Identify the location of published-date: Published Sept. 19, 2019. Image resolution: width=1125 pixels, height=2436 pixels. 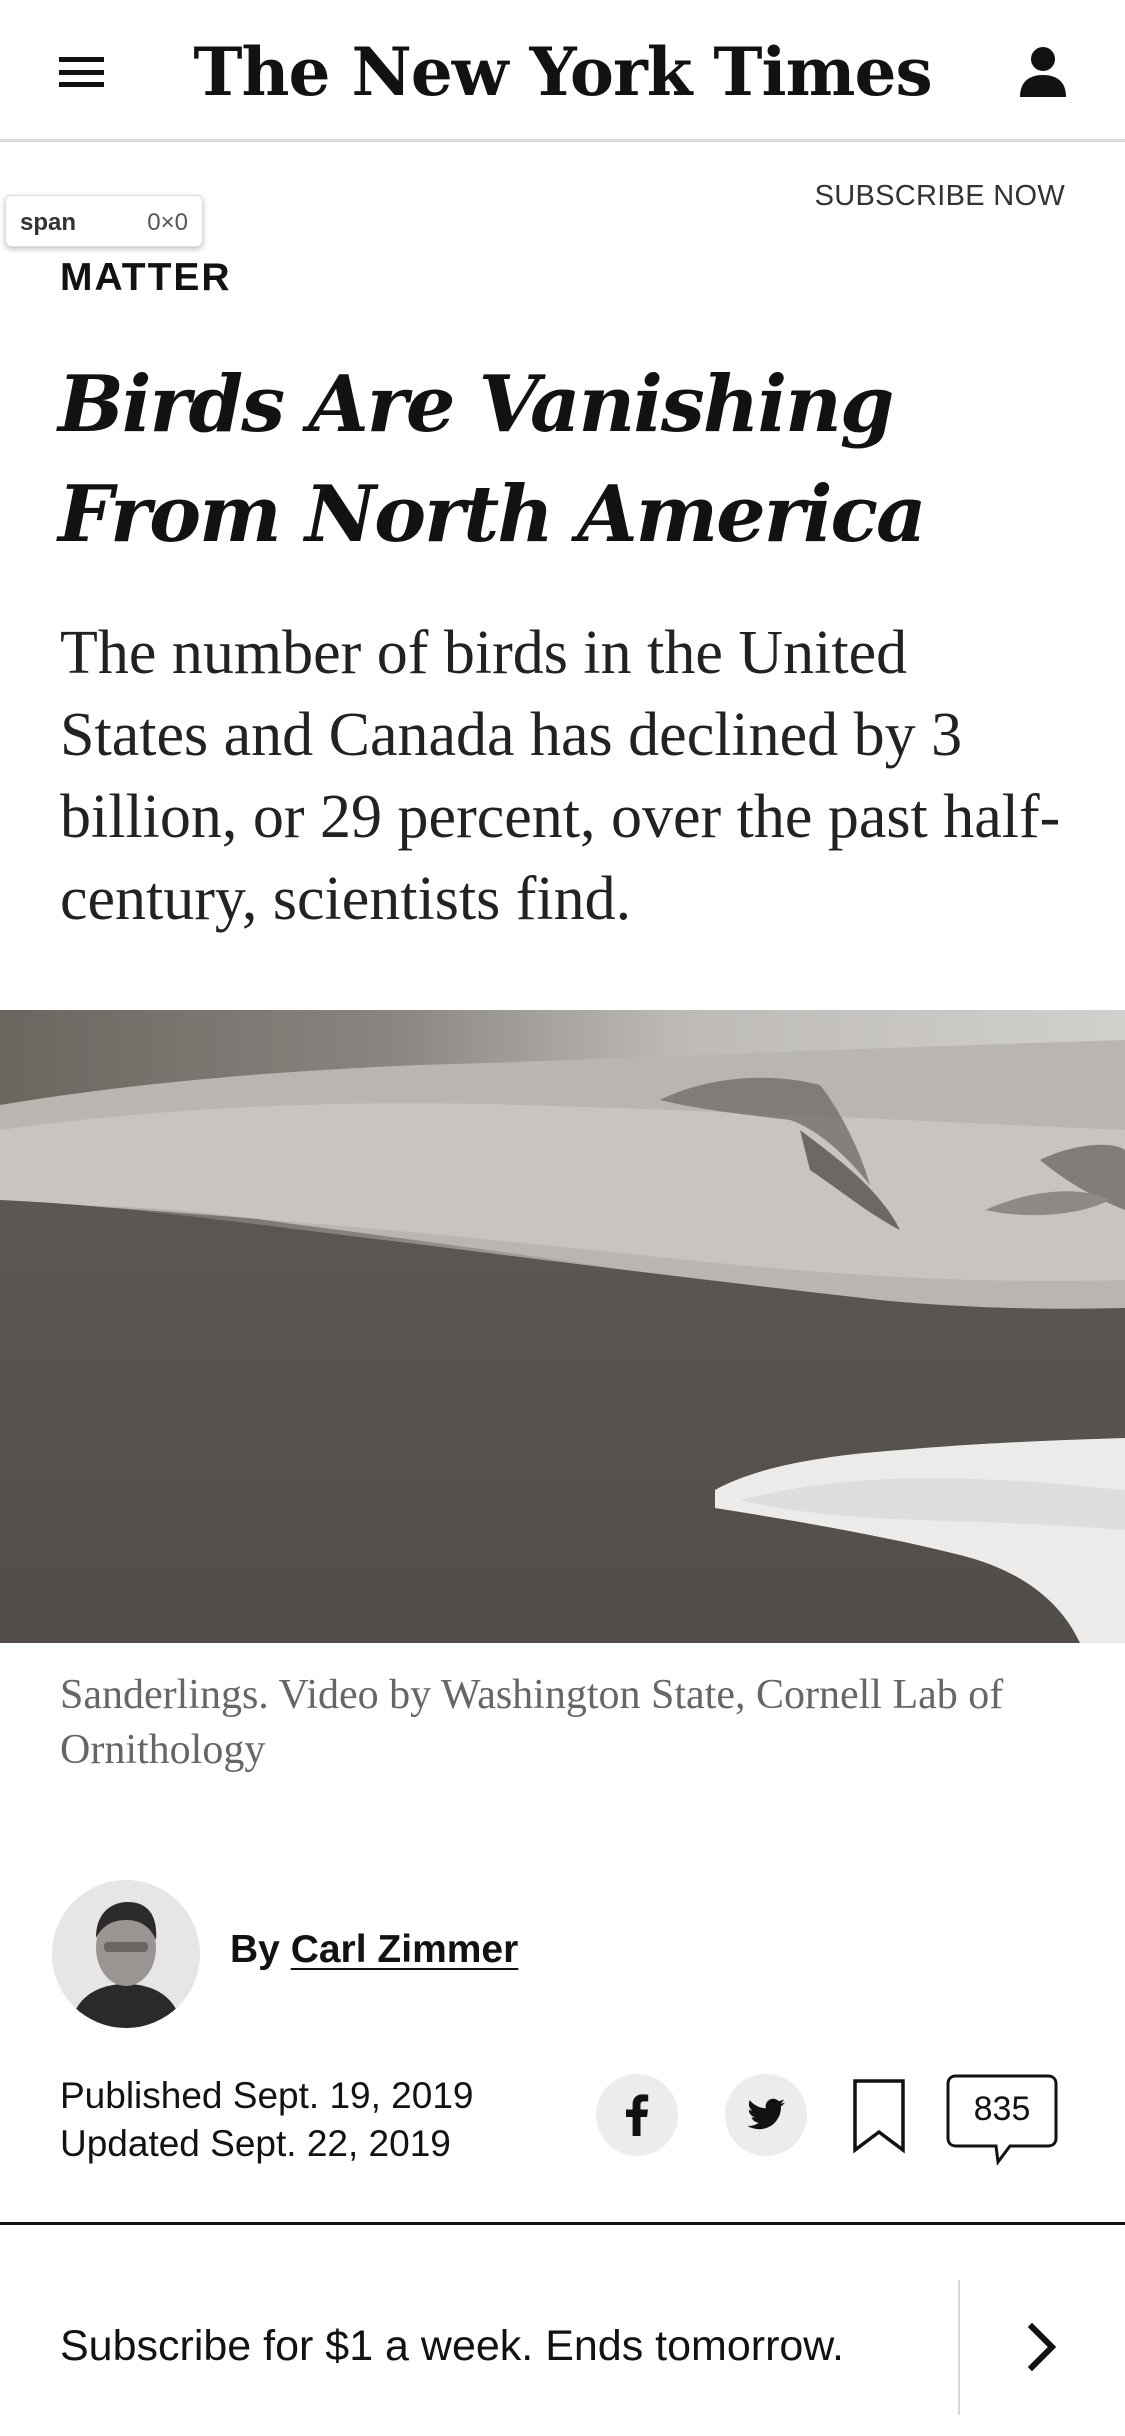
(267, 2095).